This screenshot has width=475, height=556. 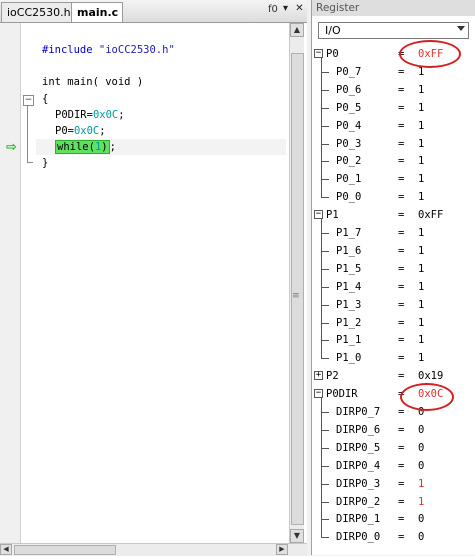 I want to click on register-bit-row: P0_7 = 1, so click(x=393, y=72).